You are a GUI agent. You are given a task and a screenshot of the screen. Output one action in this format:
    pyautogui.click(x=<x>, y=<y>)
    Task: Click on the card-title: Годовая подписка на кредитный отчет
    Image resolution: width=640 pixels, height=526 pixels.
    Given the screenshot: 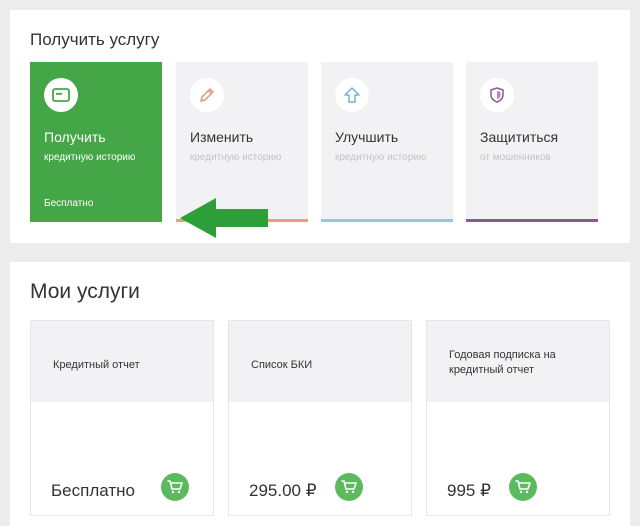 What is the action you would take?
    pyautogui.click(x=502, y=362)
    